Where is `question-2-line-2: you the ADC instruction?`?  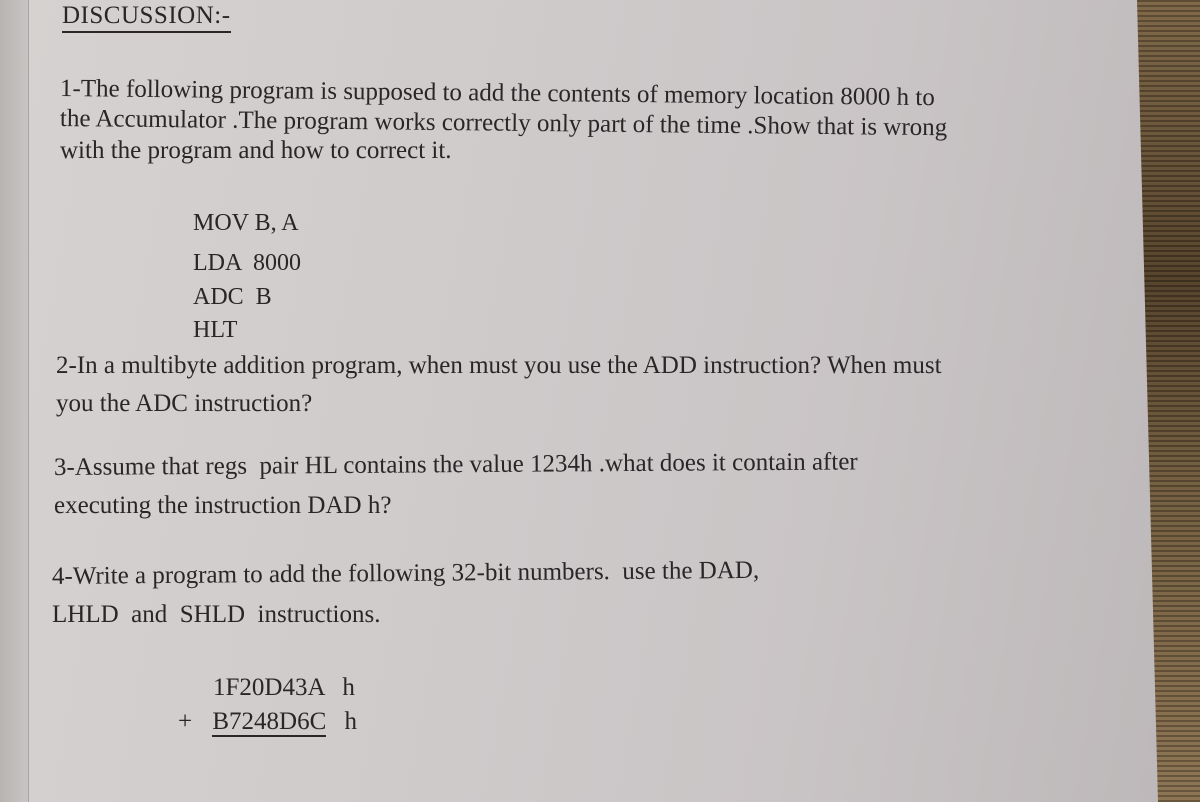
question-2-line-2: you the ADC instruction? is located at coordinates (184, 403).